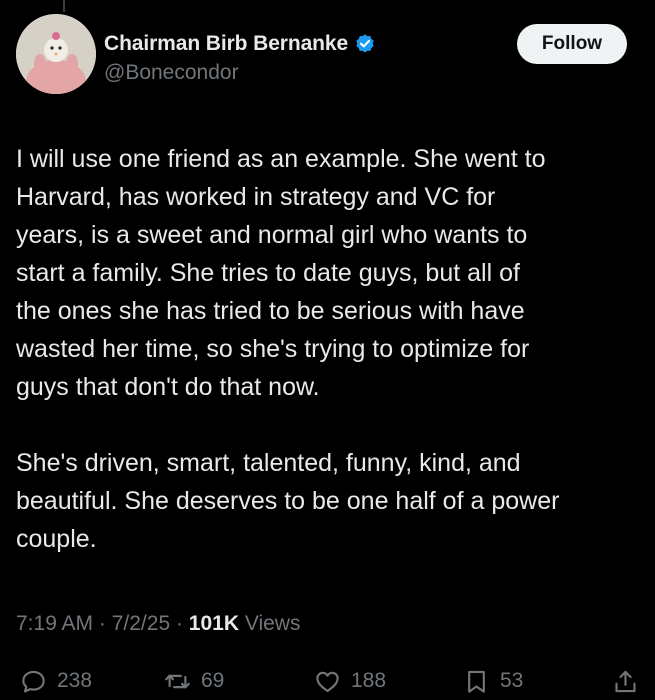  I want to click on follow-button: Follow, so click(572, 44).